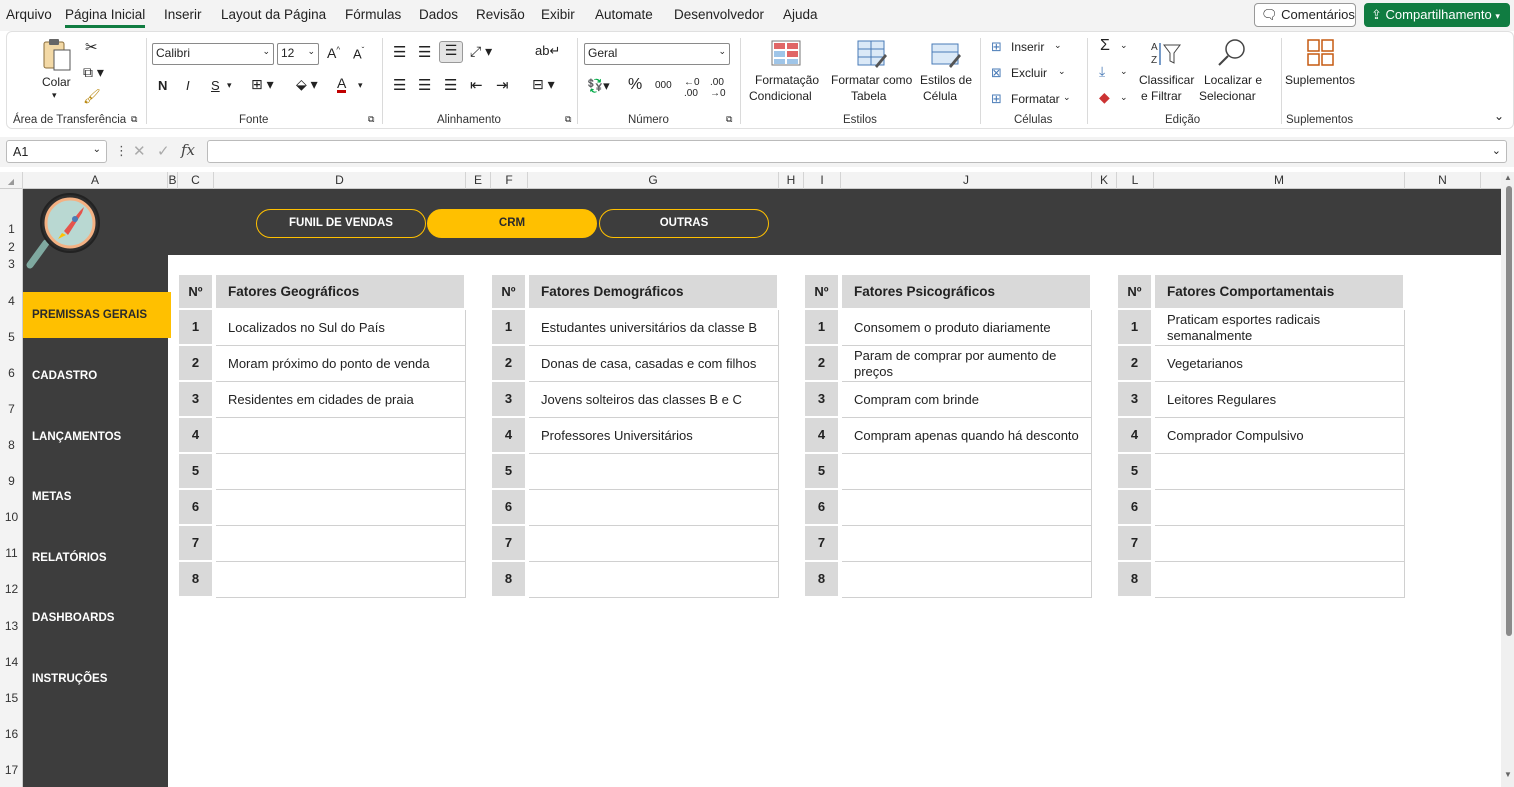 Image resolution: width=1514 pixels, height=787 pixels. What do you see at coordinates (598, 86) in the screenshot?
I see `currency-icon: 💱▾` at bounding box center [598, 86].